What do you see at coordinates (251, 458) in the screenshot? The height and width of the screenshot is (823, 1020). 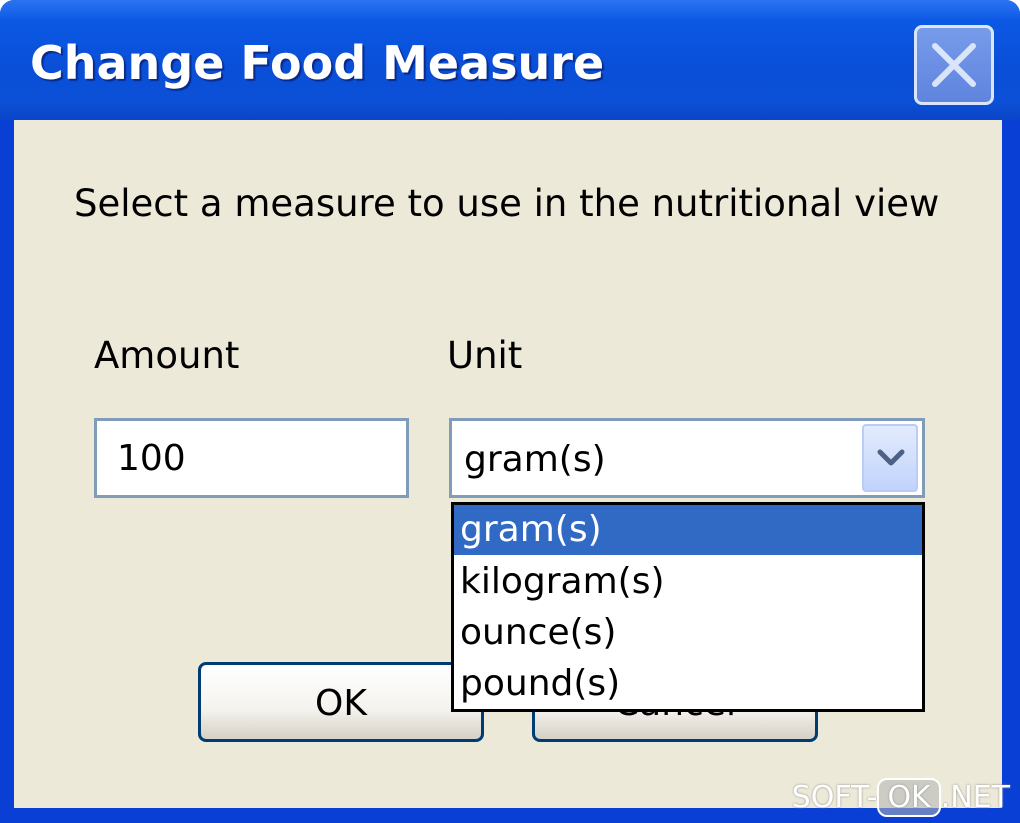 I see `amount-input` at bounding box center [251, 458].